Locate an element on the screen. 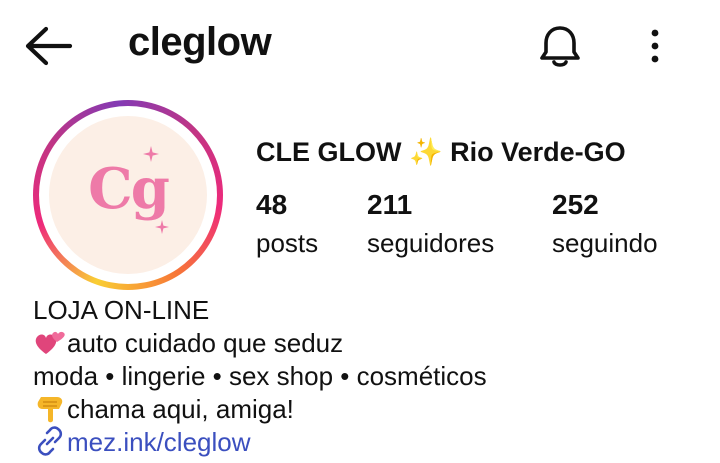  following-stat: 252 seguindo is located at coordinates (605, 224).